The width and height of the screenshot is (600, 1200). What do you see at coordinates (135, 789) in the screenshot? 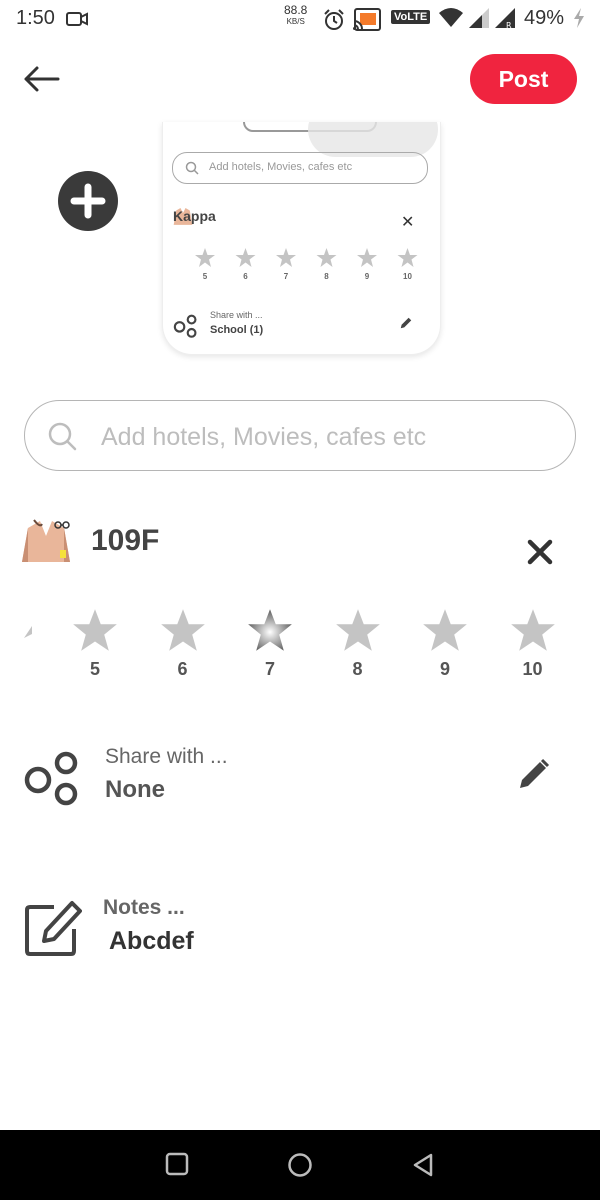
I see `share-value: None` at bounding box center [135, 789].